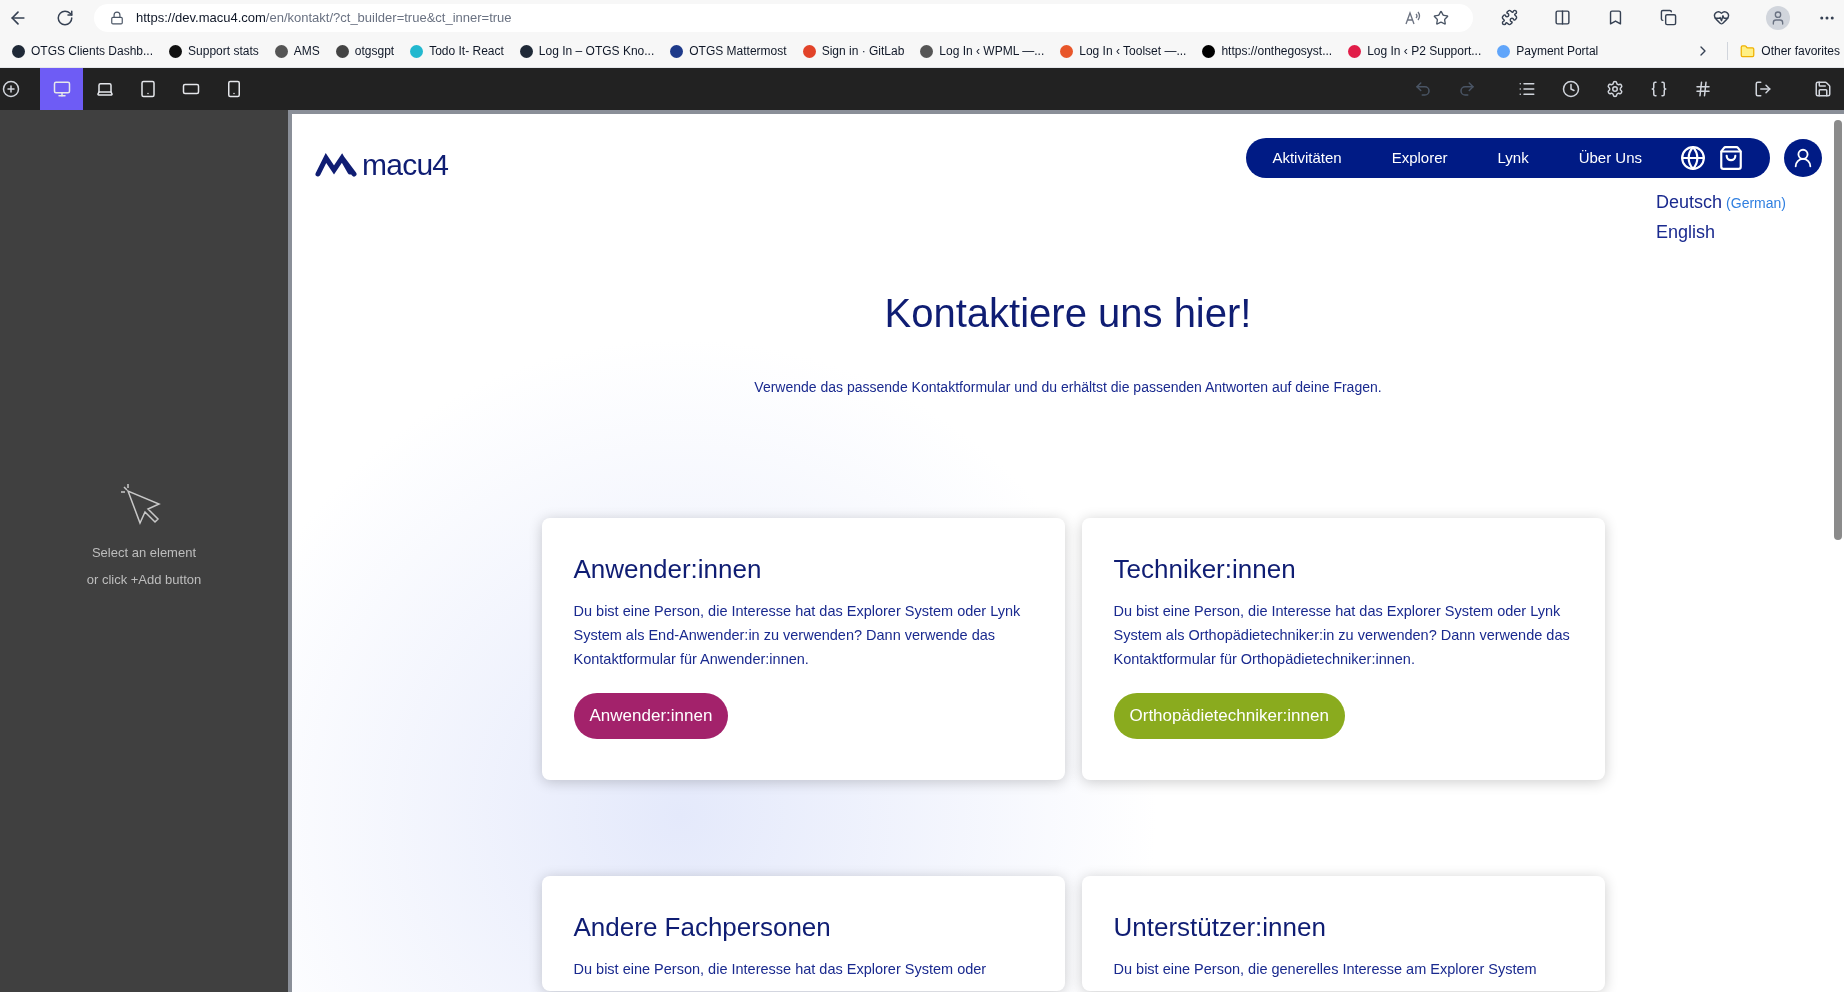 Image resolution: width=1844 pixels, height=992 pixels. Describe the element at coordinates (1731, 158) in the screenshot. I see `bag-icon` at that location.